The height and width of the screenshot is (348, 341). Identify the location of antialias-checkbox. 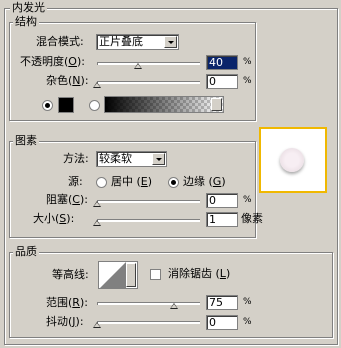
(155, 274).